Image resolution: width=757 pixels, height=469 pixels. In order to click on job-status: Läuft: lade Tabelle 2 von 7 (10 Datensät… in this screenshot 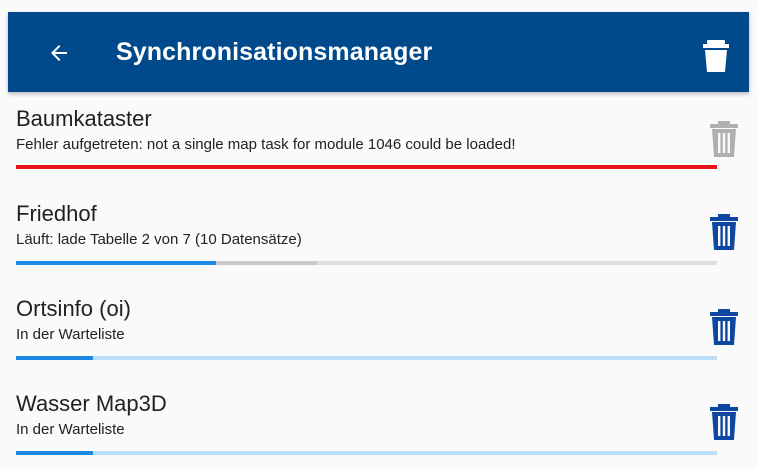, I will do `click(159, 239)`.